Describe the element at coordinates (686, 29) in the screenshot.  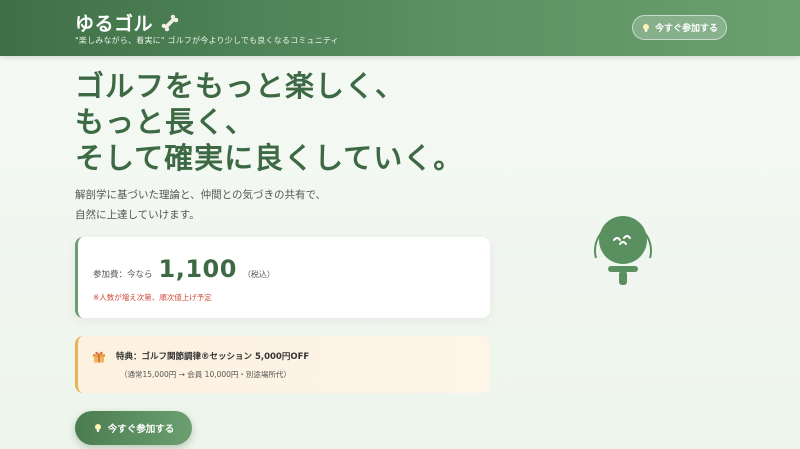
I see `header-join-label: 今すぐ参加する` at that location.